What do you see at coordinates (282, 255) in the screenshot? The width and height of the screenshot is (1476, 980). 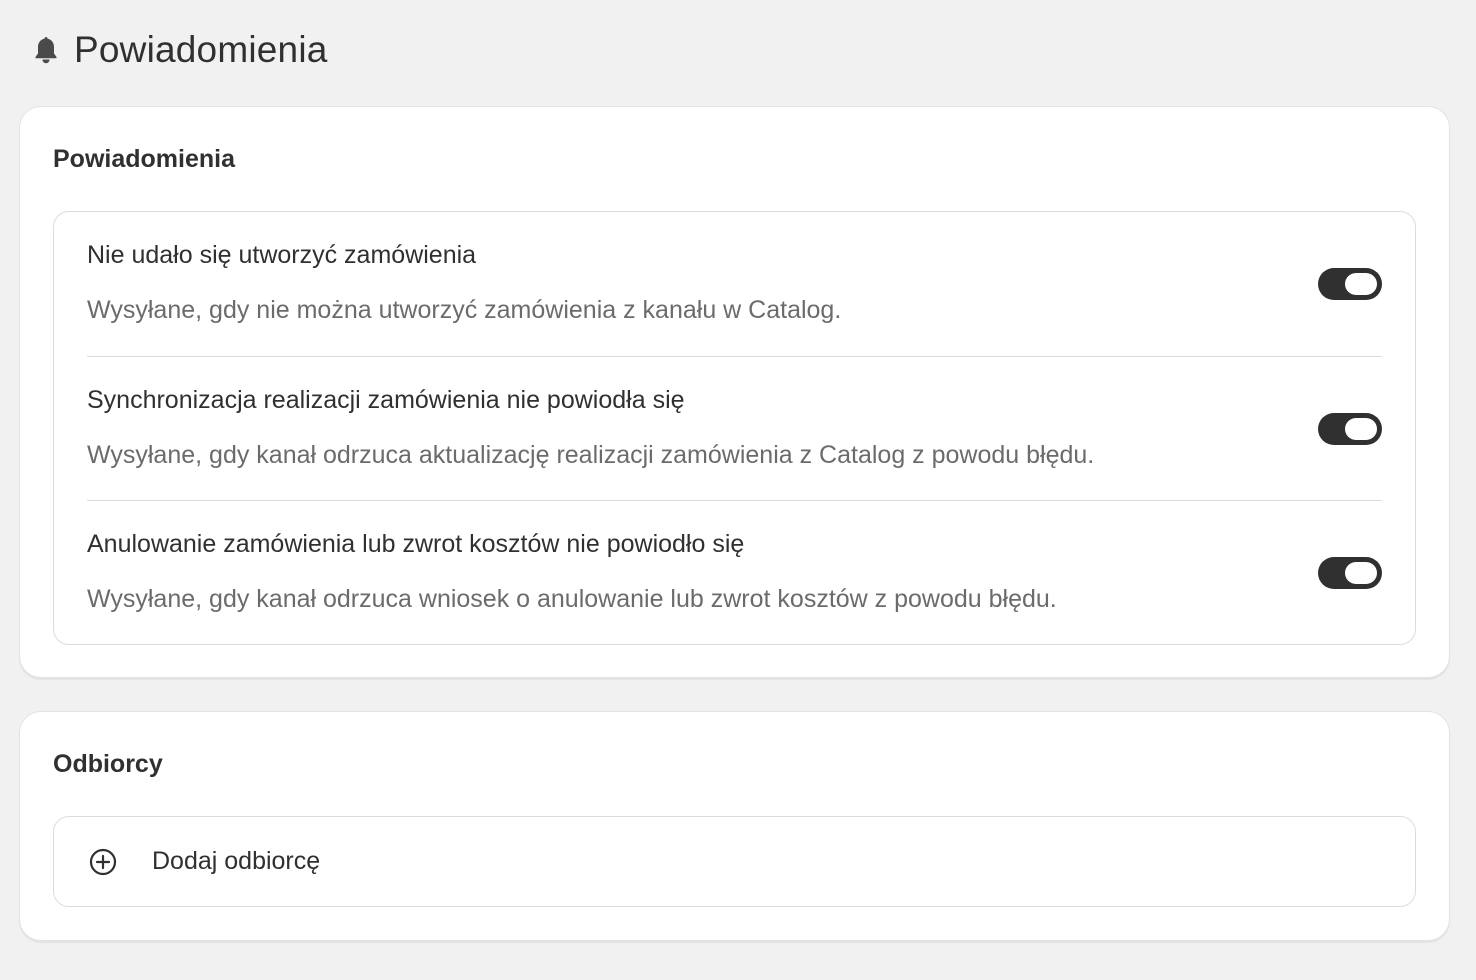 I see `notification-title: Nie udało się utworzyć zamówienia` at bounding box center [282, 255].